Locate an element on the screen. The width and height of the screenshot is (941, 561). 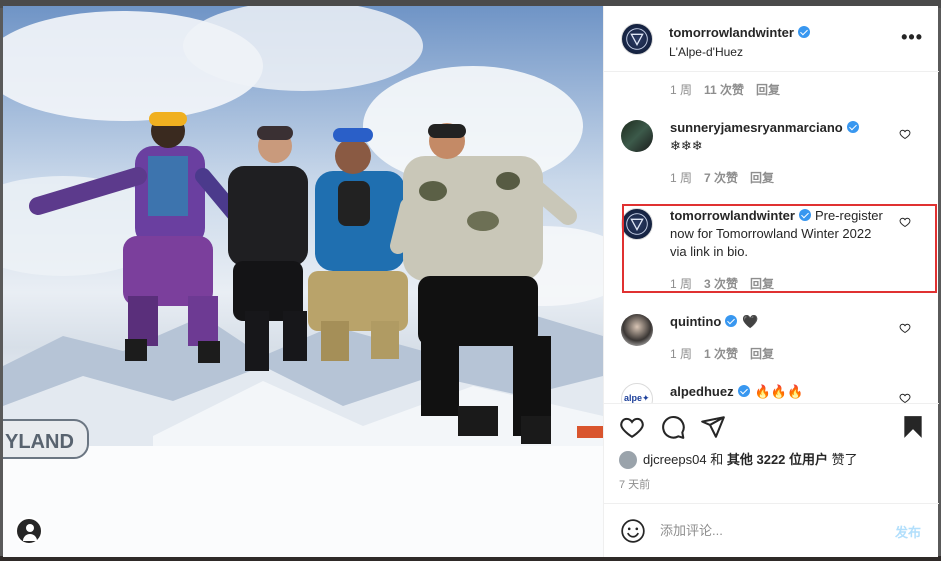
comment-meta: 1 周 11 次赞 回复 is located at coordinates (725, 89).